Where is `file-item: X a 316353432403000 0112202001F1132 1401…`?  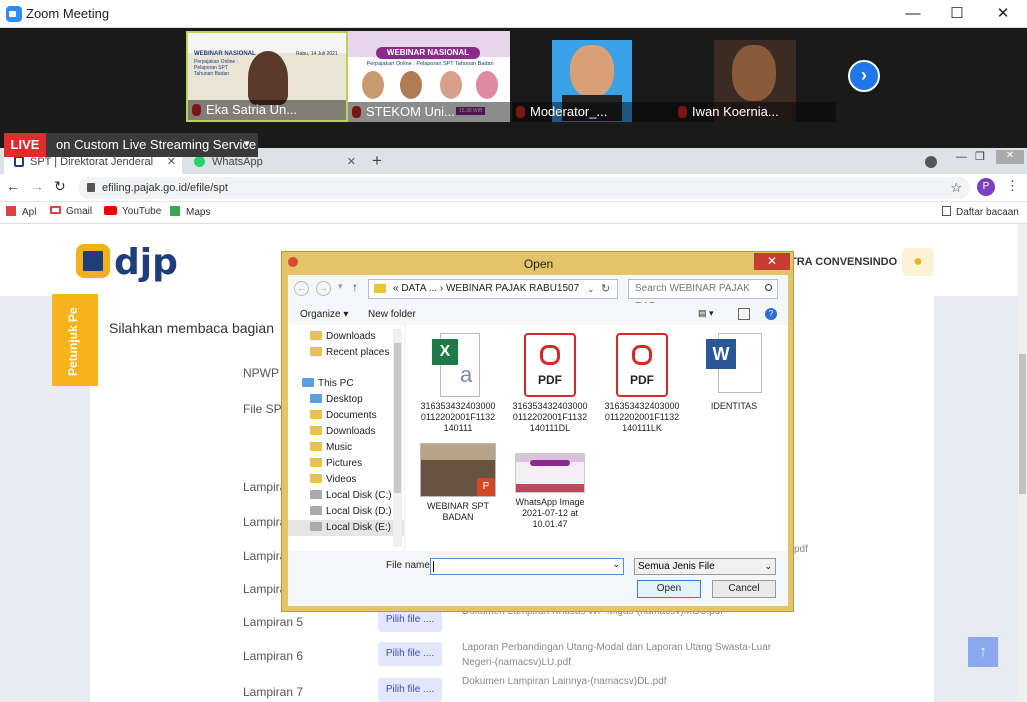
file-item: X a 316353432403000 0112202001F1132 1401… is located at coordinates (458, 383).